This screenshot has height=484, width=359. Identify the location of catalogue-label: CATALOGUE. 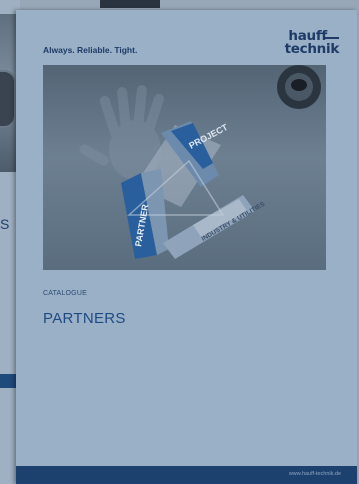
(65, 293).